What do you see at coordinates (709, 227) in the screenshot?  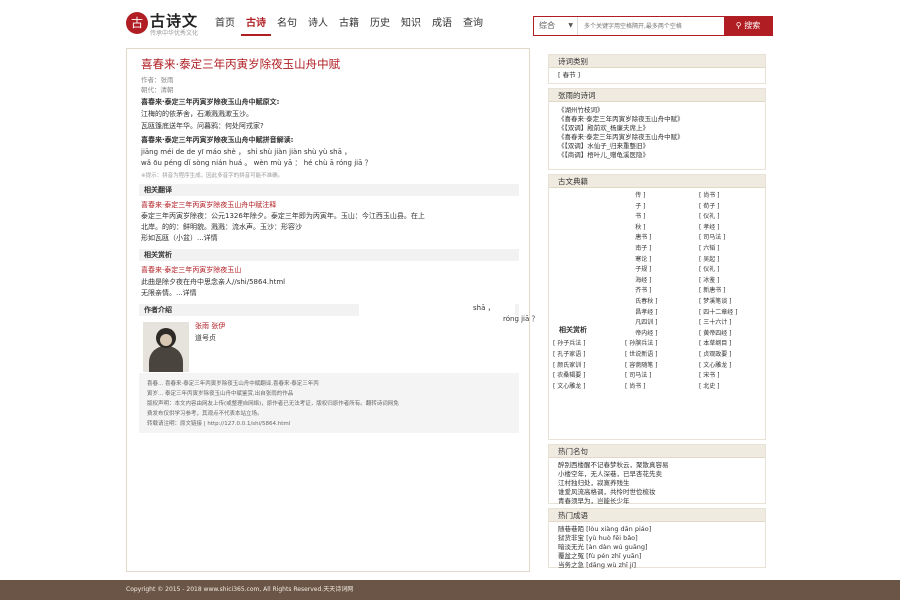 I see `classic-tag: [ 孝经 ]` at bounding box center [709, 227].